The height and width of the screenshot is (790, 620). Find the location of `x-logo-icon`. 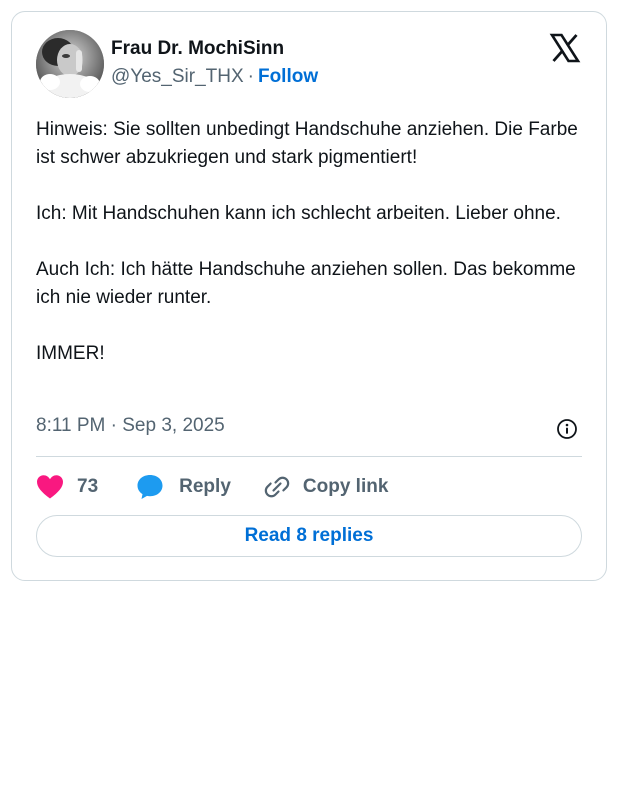

x-logo-icon is located at coordinates (565, 48).